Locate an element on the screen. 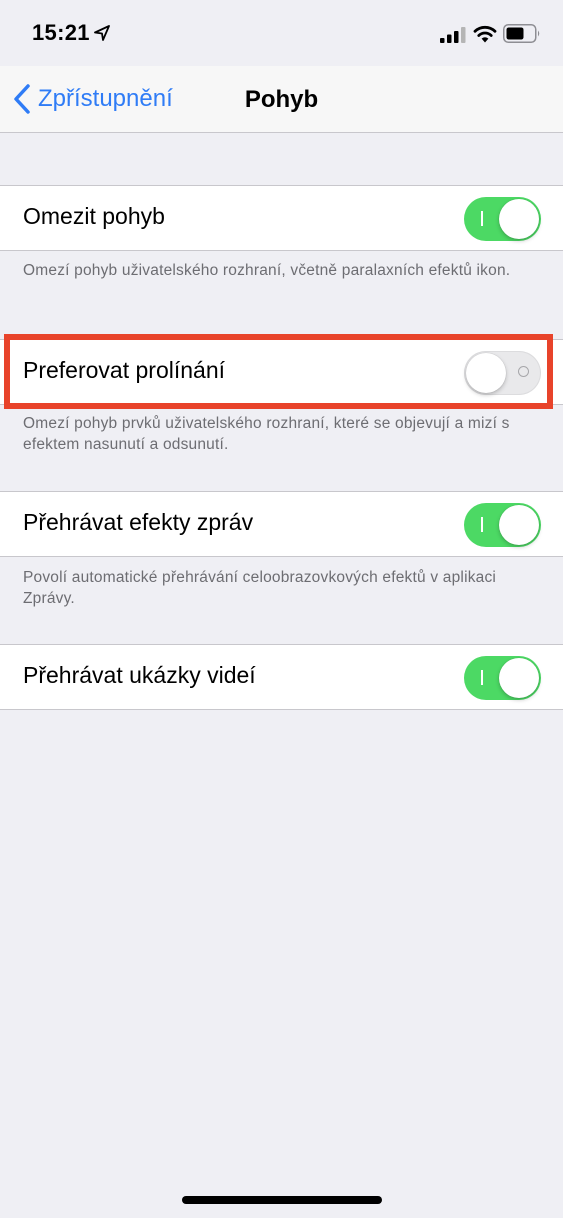 The height and width of the screenshot is (1218, 563). video-previews-toggle is located at coordinates (502, 678).